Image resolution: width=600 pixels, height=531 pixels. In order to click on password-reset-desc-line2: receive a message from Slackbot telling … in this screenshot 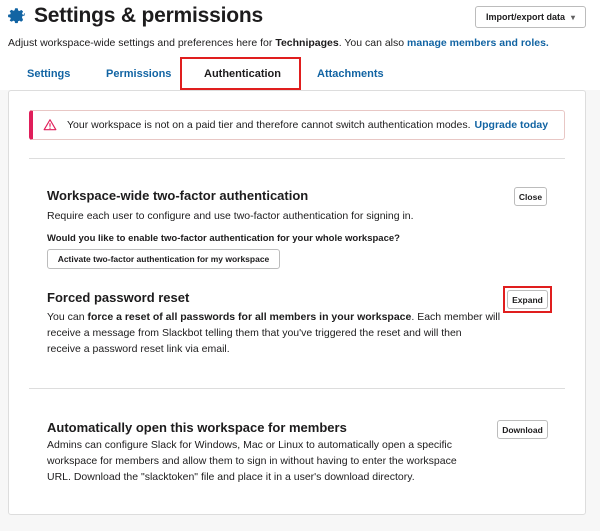, I will do `click(254, 333)`.